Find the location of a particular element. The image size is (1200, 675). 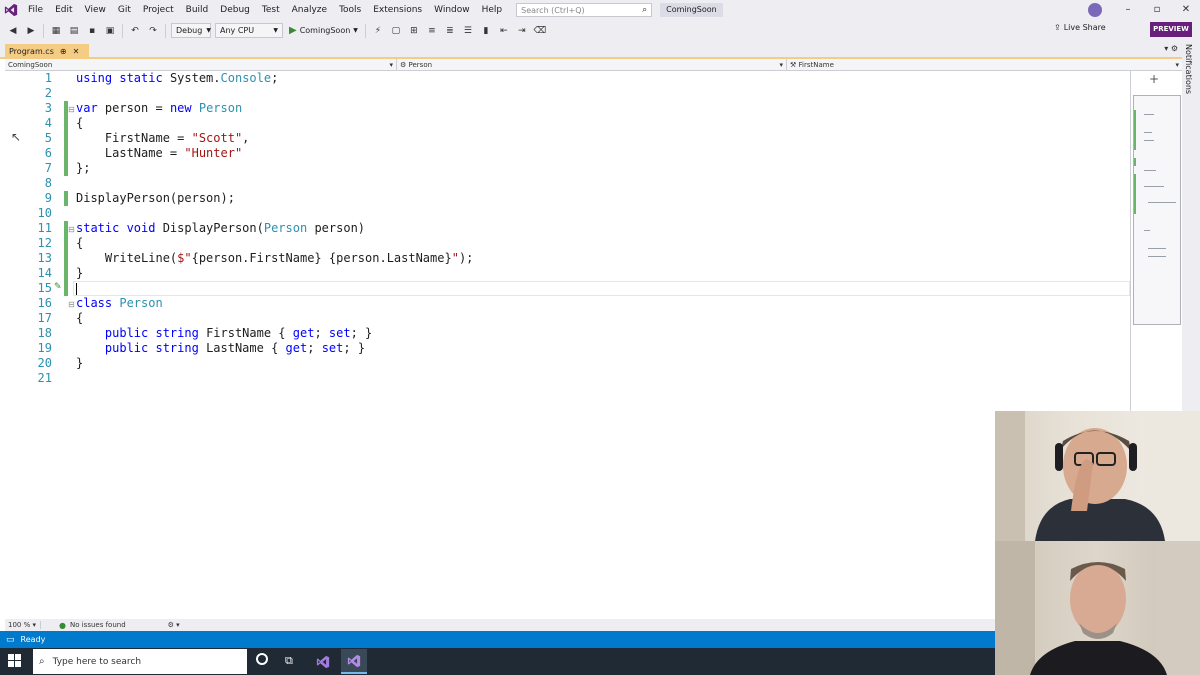

issues-label: No issues found is located at coordinates (97, 625).